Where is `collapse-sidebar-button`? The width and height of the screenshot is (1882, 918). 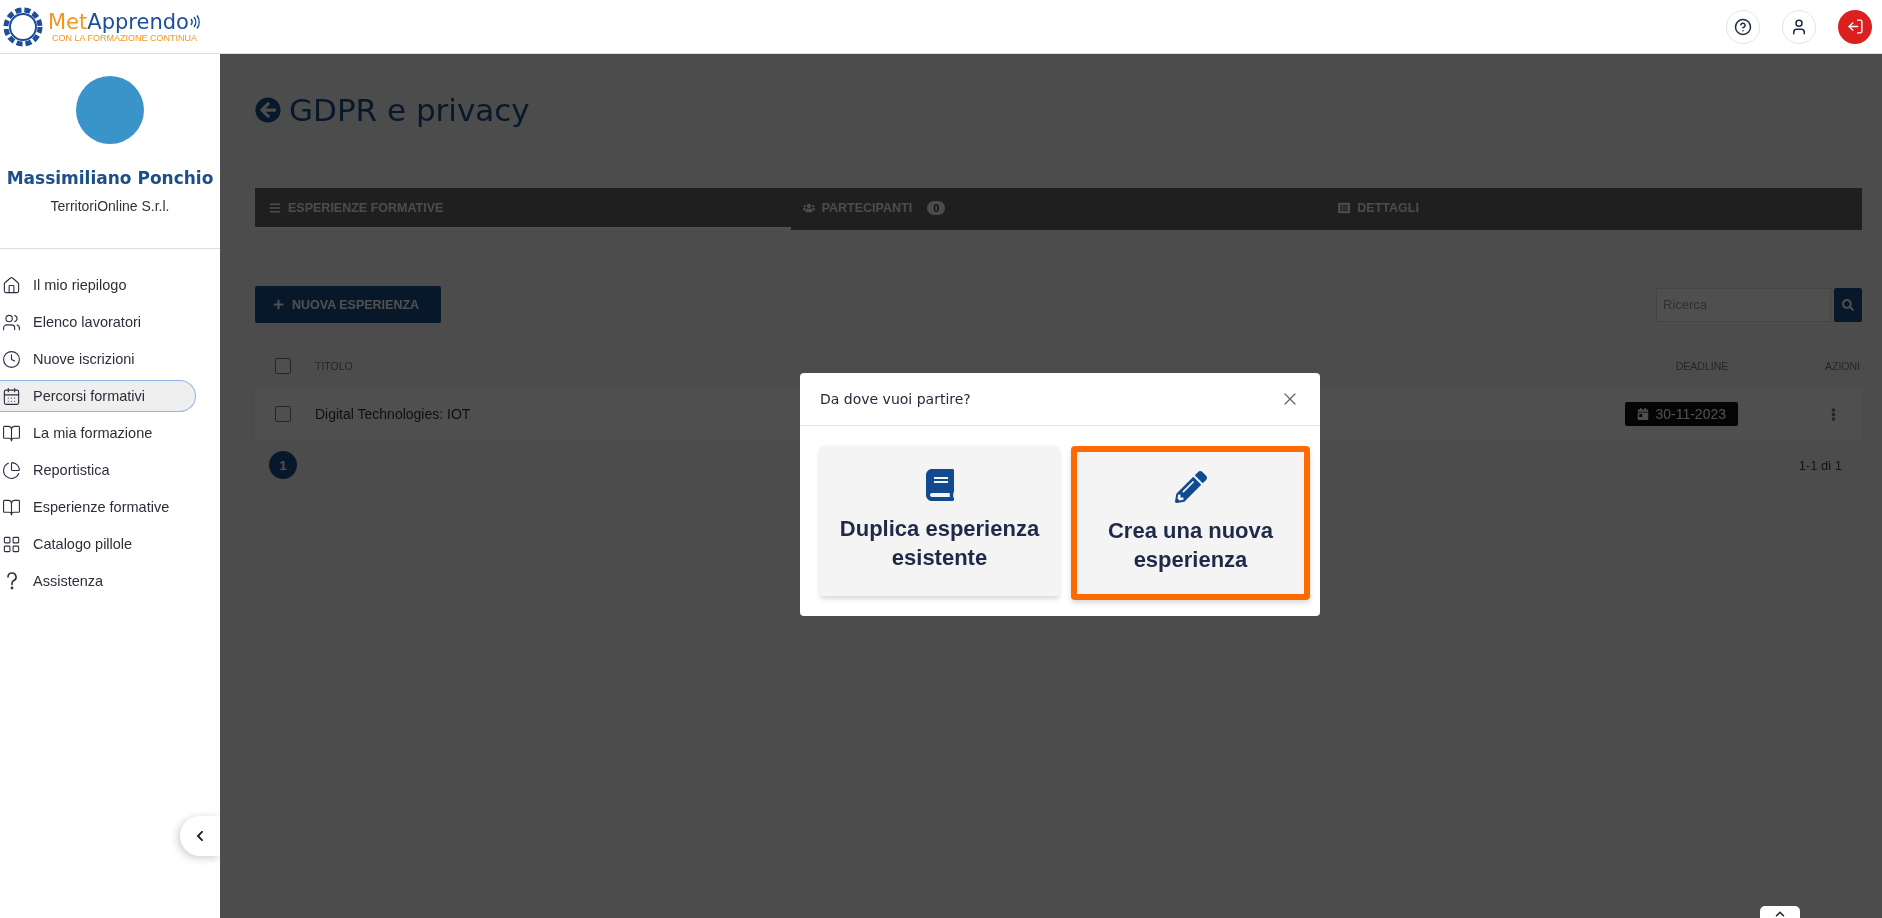
collapse-sidebar-button is located at coordinates (200, 836).